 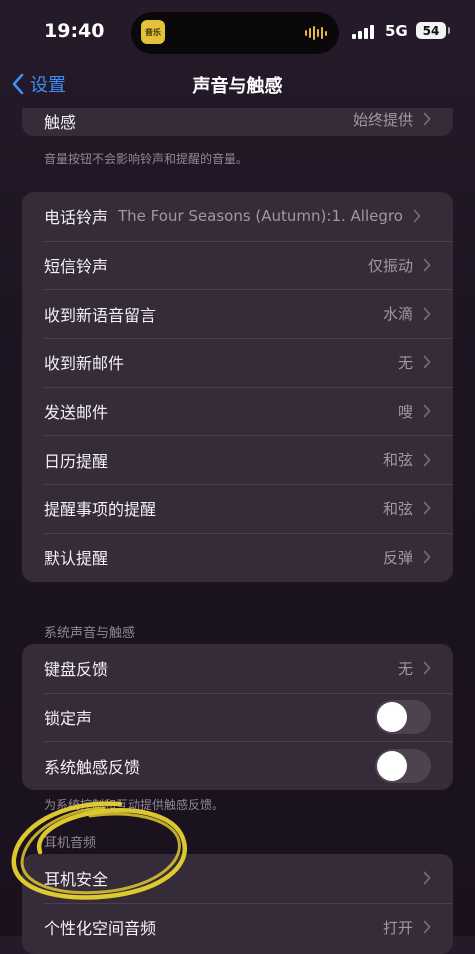 I want to click on spatial-audio-label: 个性化空间音频, so click(x=100, y=929).